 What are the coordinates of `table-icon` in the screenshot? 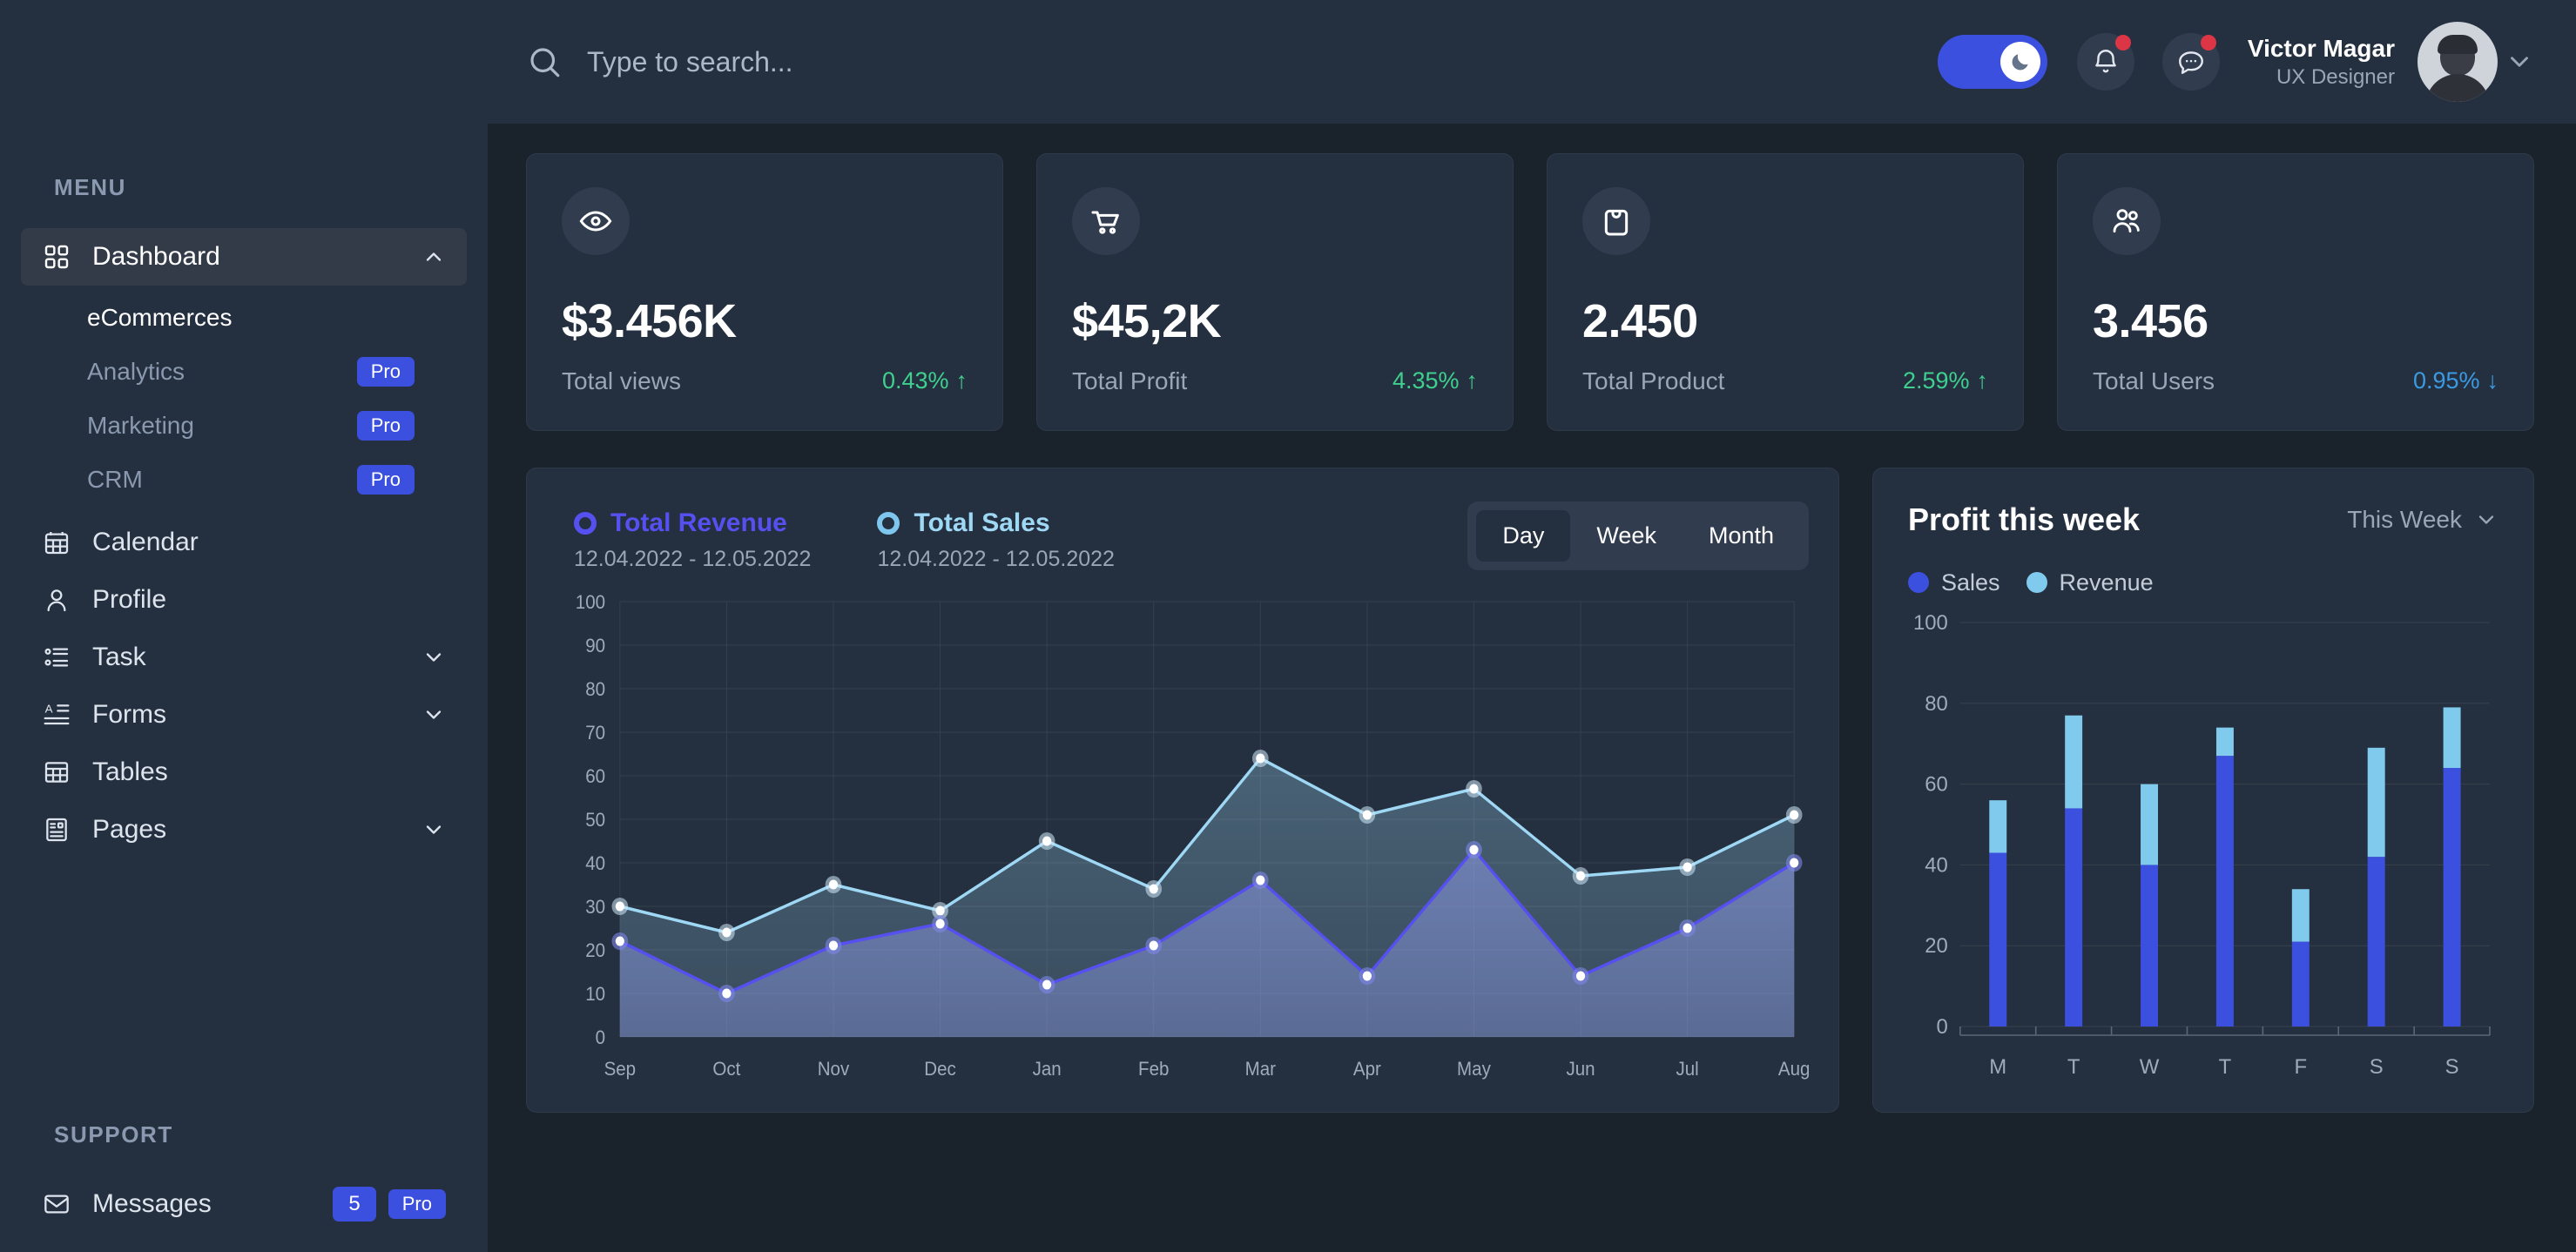 It's located at (57, 772).